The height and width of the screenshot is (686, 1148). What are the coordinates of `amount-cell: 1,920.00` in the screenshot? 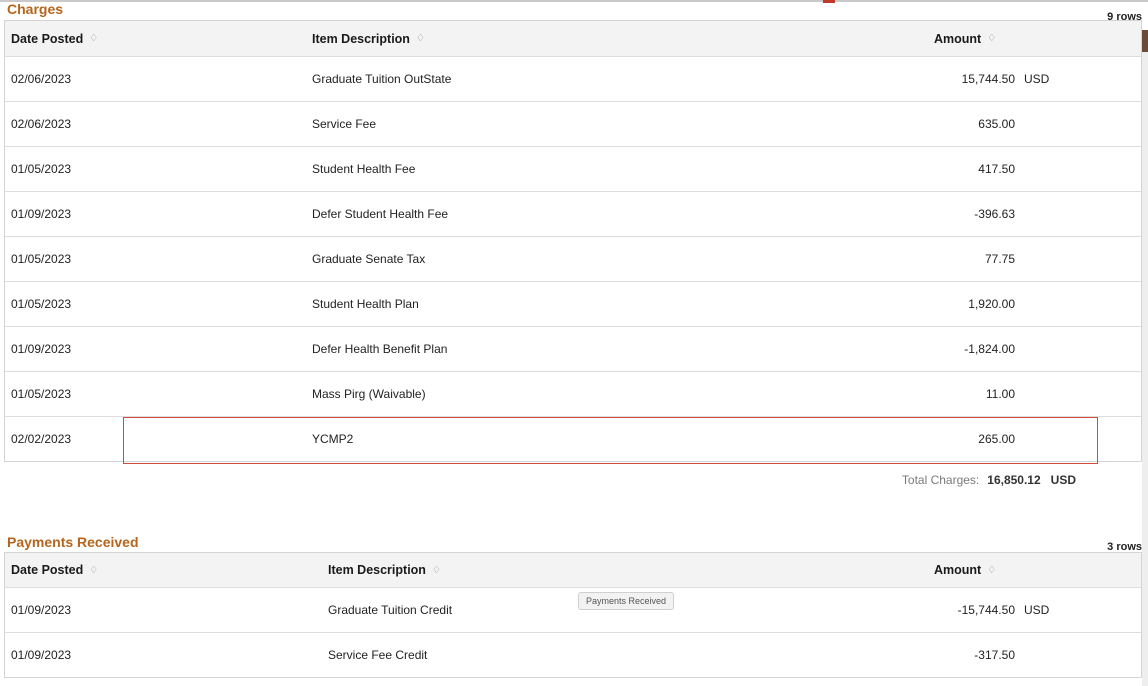 It's located at (944, 304).